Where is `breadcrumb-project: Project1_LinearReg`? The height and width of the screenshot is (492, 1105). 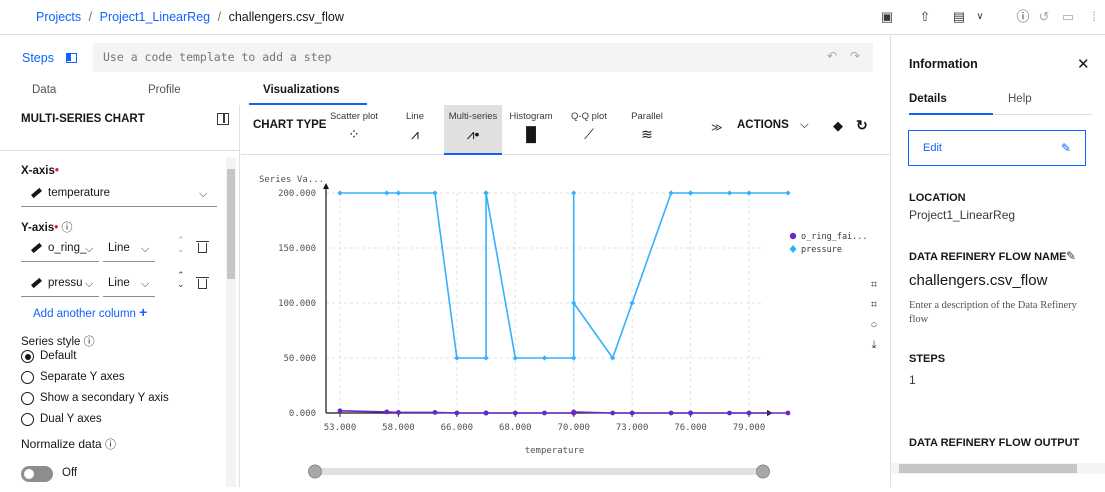
breadcrumb-project: Project1_LinearReg is located at coordinates (155, 17).